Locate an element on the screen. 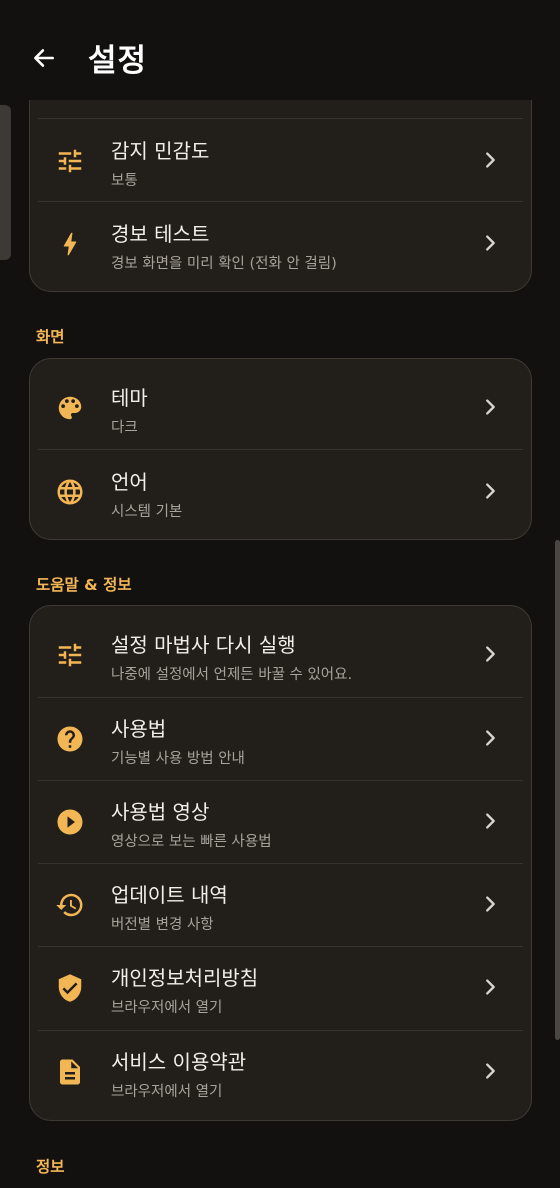  privacy-policy-row: 개인정보처리방침 브라우저에서 열기 is located at coordinates (280, 987).